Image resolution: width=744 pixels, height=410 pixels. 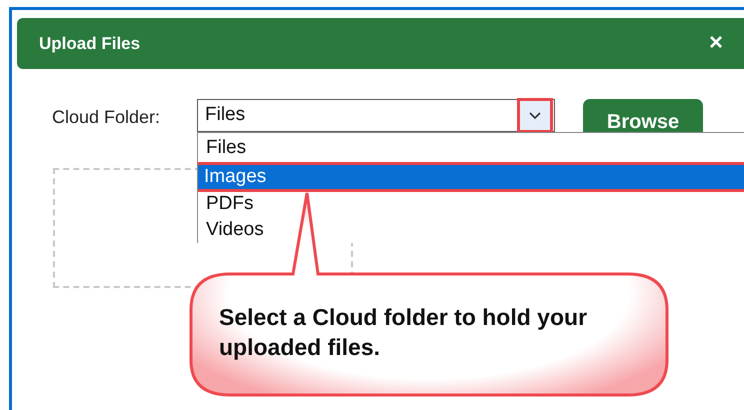 What do you see at coordinates (471, 177) in the screenshot?
I see `dropdown-option: Images` at bounding box center [471, 177].